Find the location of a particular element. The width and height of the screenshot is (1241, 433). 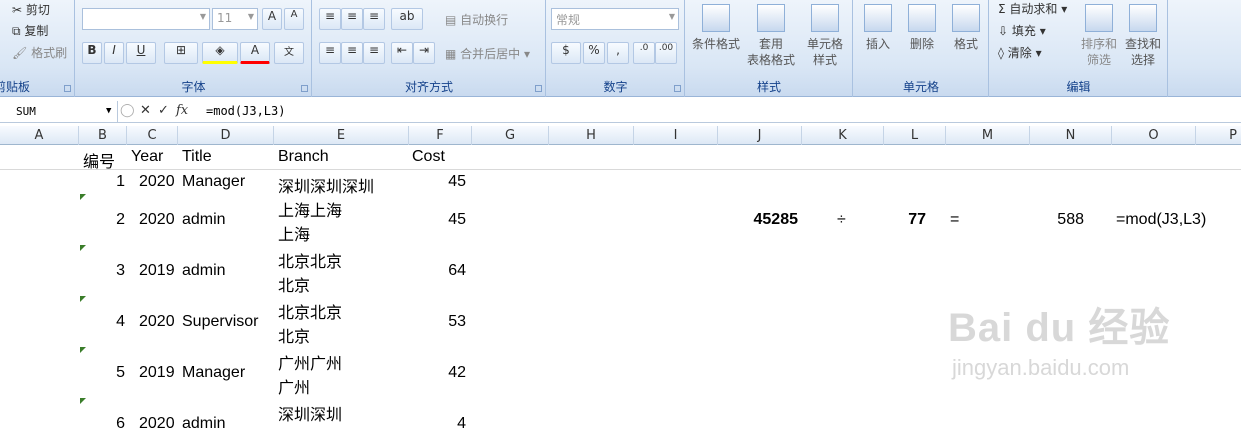

font-color-button: A is located at coordinates (255, 53).